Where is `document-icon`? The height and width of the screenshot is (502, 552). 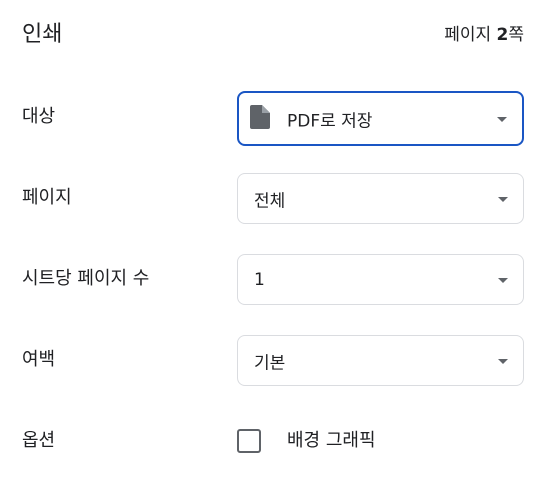 document-icon is located at coordinates (260, 117).